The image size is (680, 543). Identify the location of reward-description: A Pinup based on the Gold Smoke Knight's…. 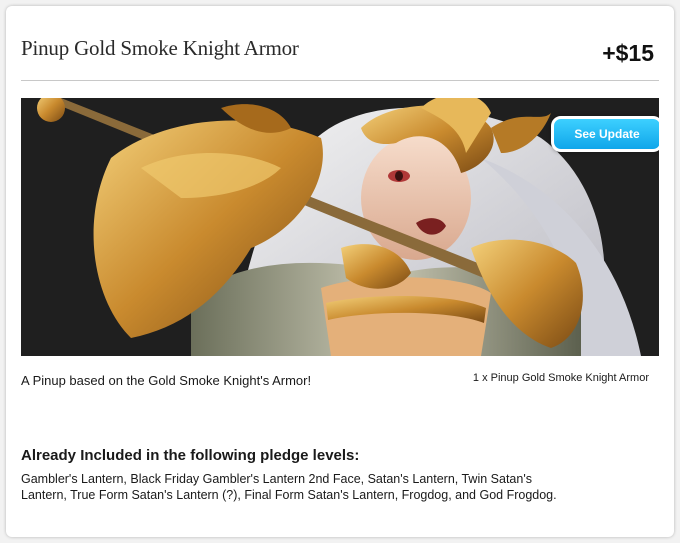
(166, 380).